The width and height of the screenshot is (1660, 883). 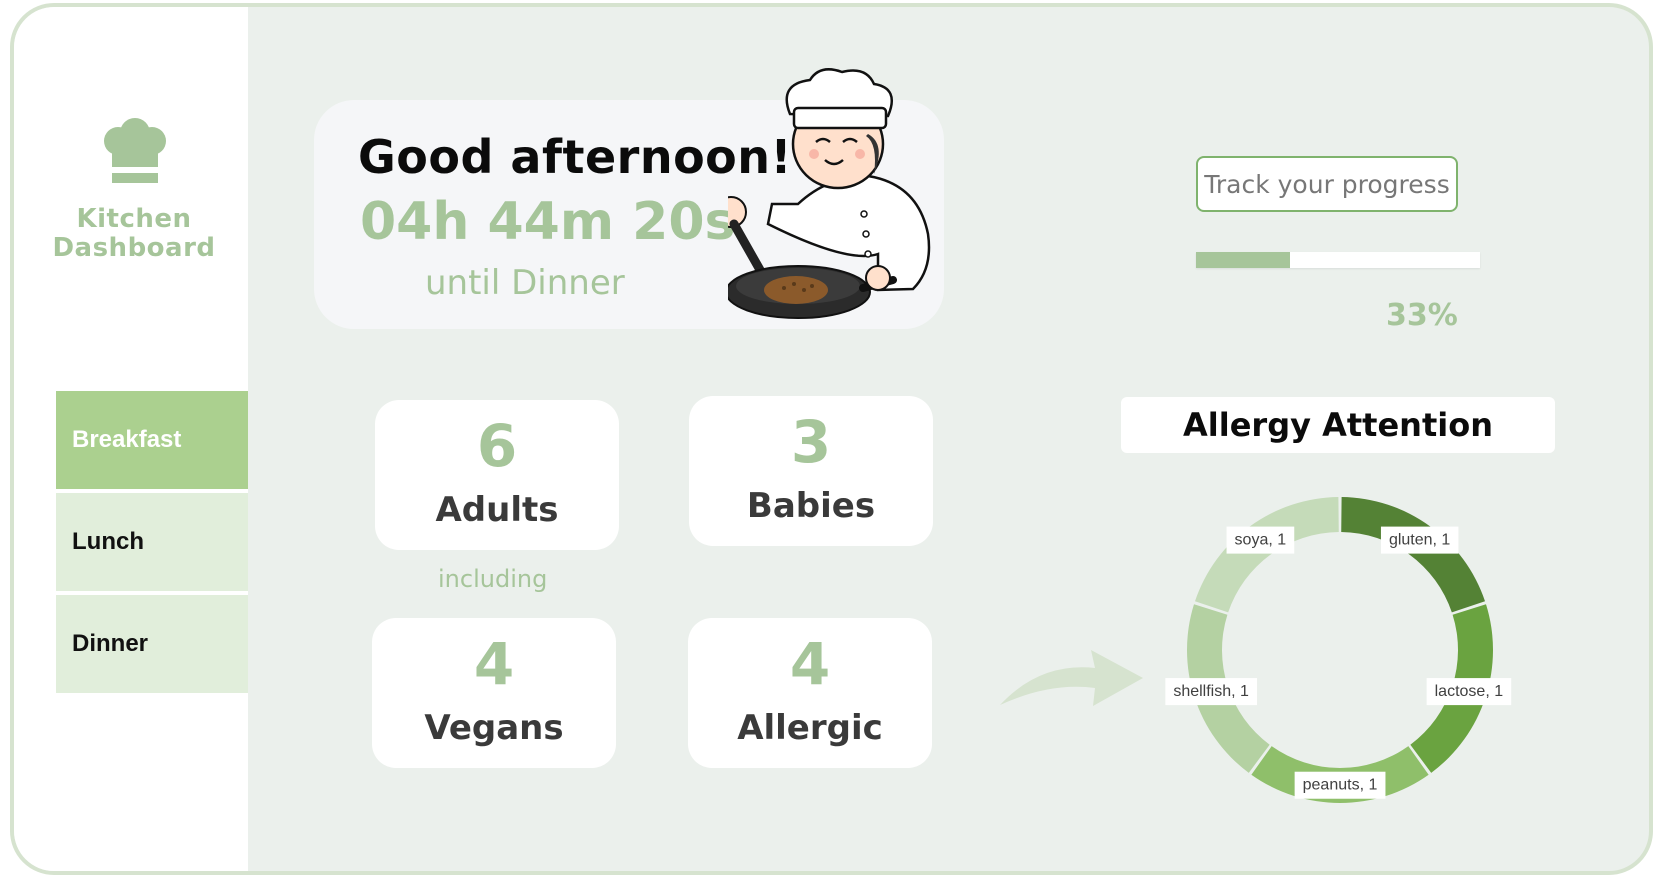 What do you see at coordinates (810, 728) in the screenshot?
I see `allergic-label: Allergic` at bounding box center [810, 728].